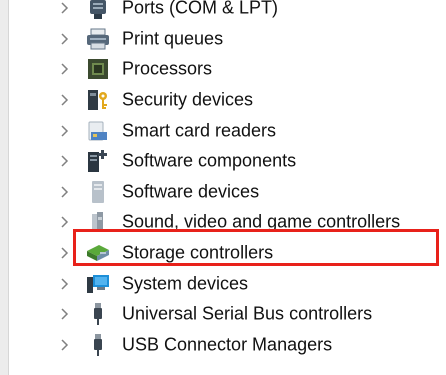 The image size is (446, 375). What do you see at coordinates (98, 10) in the screenshot?
I see `port-icon` at bounding box center [98, 10].